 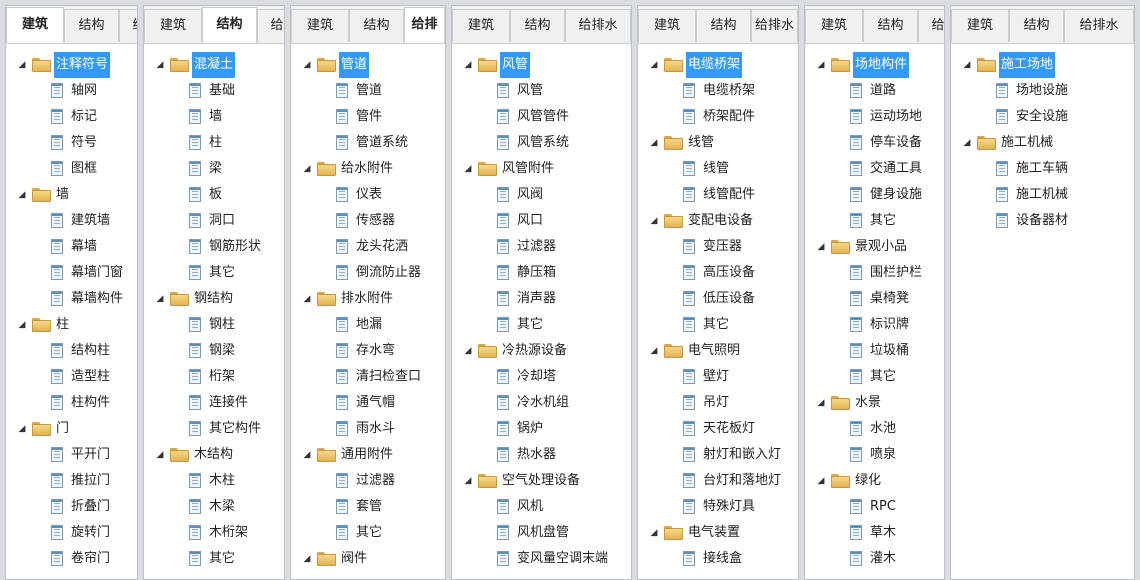 I want to click on tree-item-row: 造型柱, so click(x=71, y=377).